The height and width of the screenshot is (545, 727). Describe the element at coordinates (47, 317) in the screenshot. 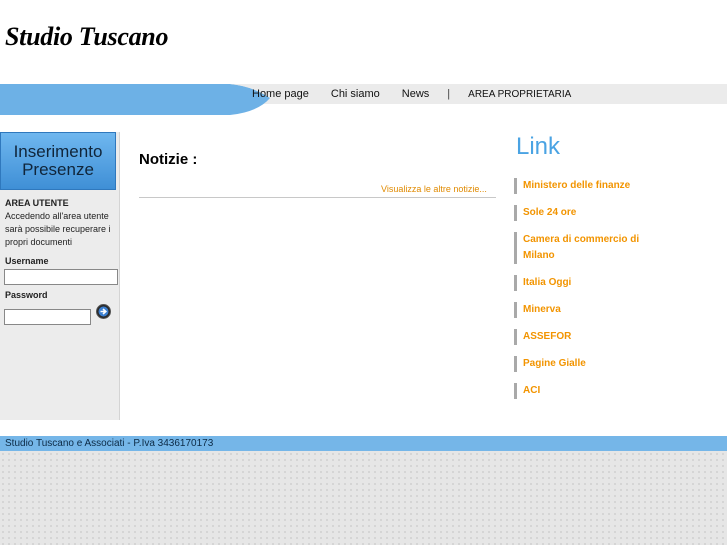

I see `password-input` at that location.